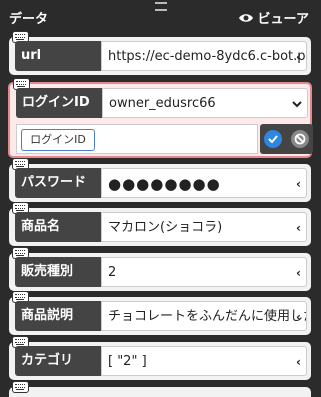  I want to click on login-id-edit-row: ログインID, so click(164, 139).